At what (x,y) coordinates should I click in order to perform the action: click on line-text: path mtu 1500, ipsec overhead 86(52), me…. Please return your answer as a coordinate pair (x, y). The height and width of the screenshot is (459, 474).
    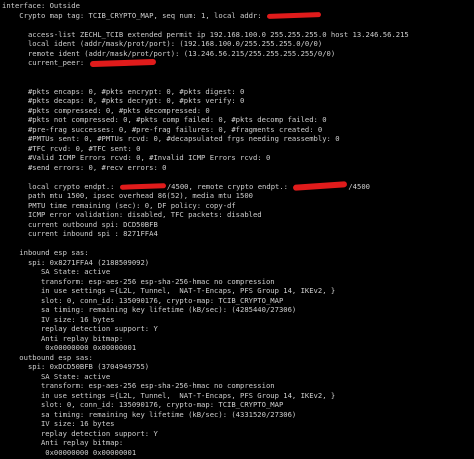
    Looking at the image, I should click on (127, 195).